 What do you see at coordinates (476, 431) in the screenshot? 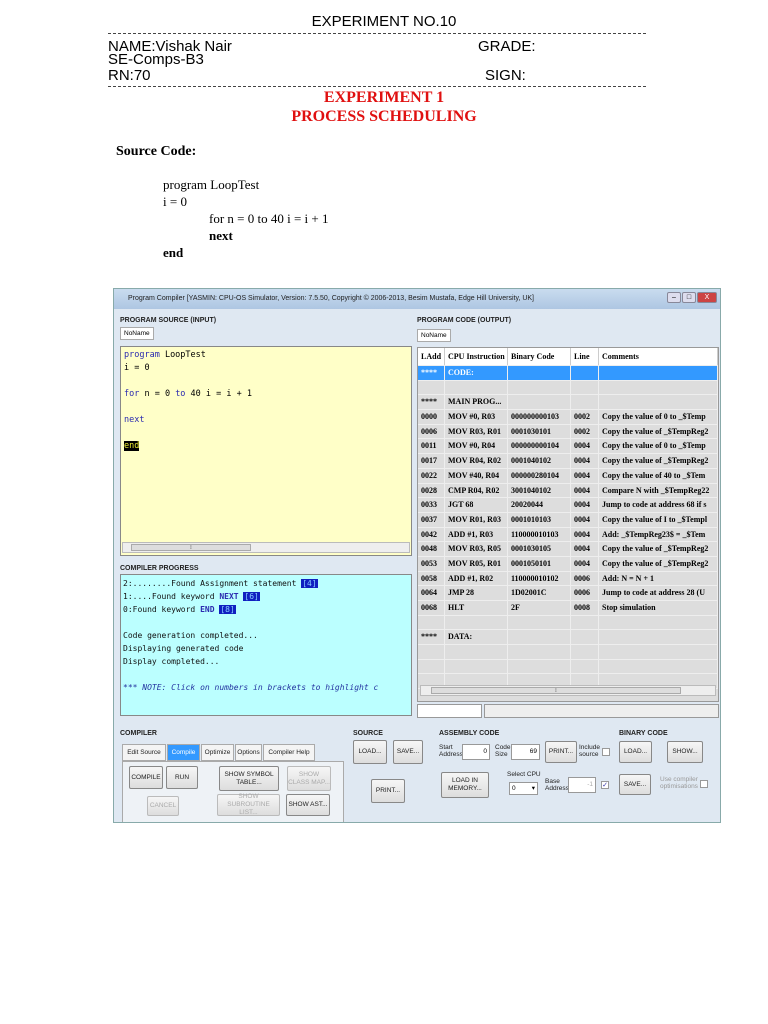
I see `table-cell: MOV R03, R01` at bounding box center [476, 431].